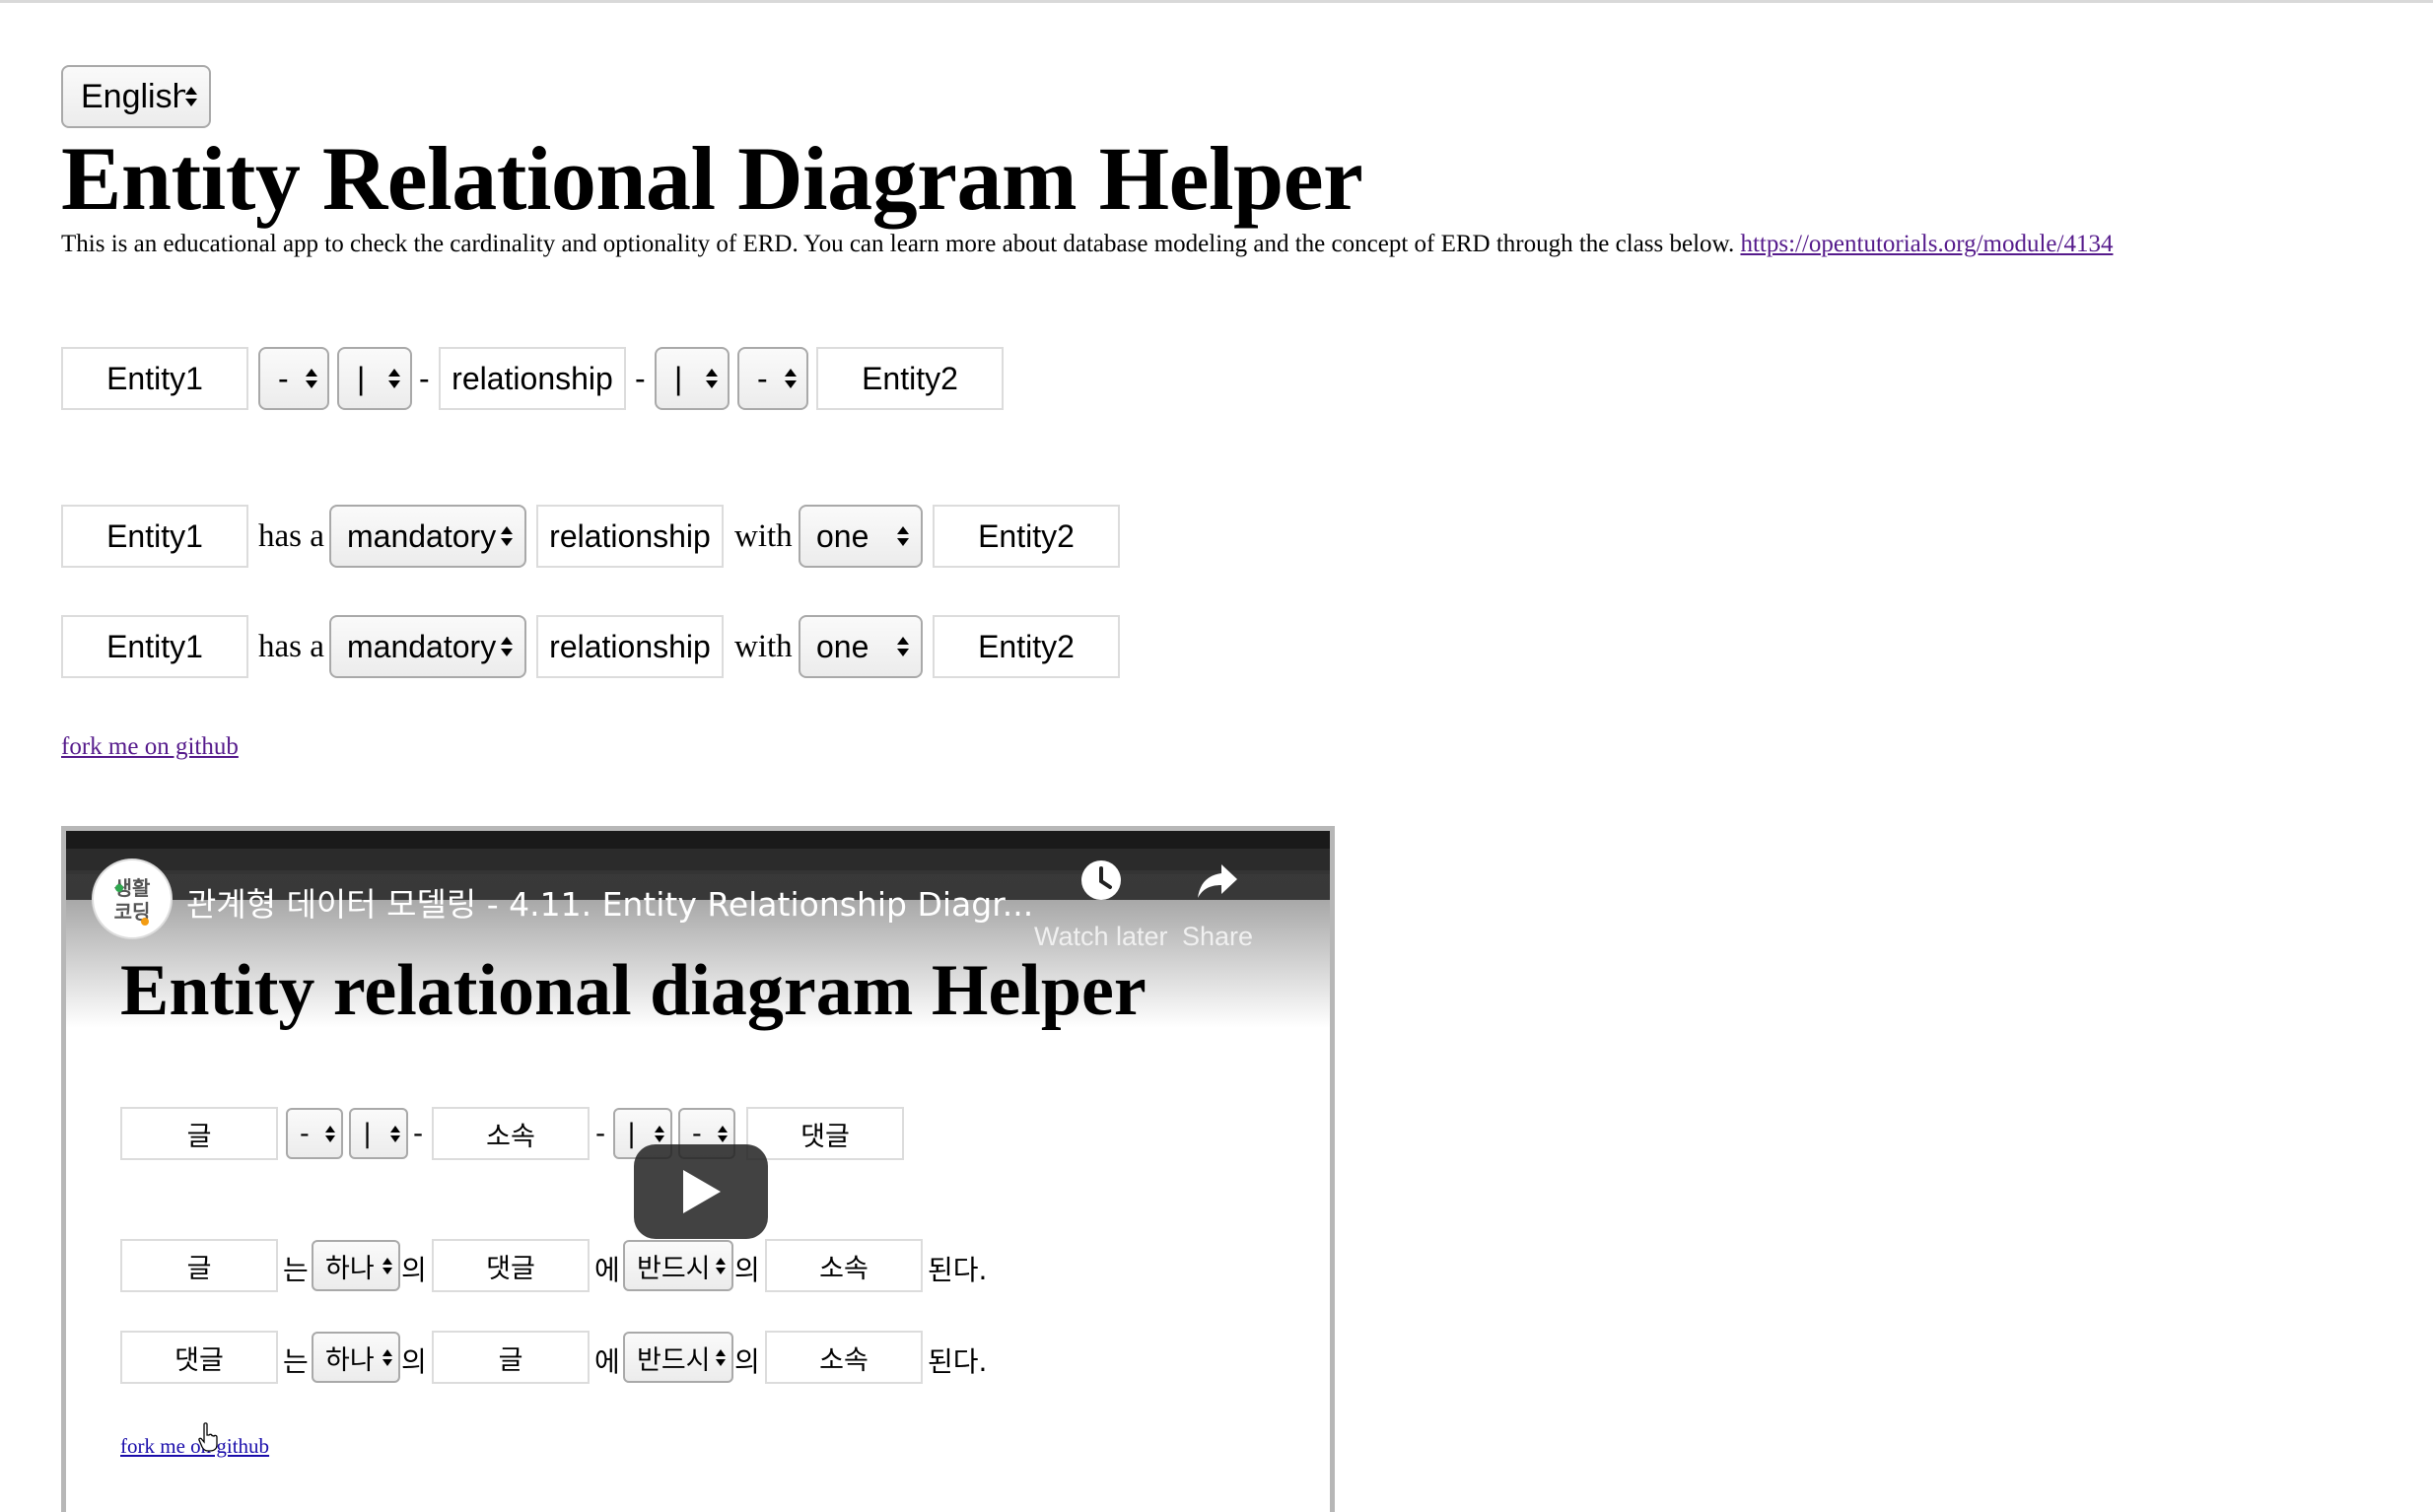 The width and height of the screenshot is (2433, 1512). Describe the element at coordinates (293, 379) in the screenshot. I see `left-optionality-select: -` at that location.